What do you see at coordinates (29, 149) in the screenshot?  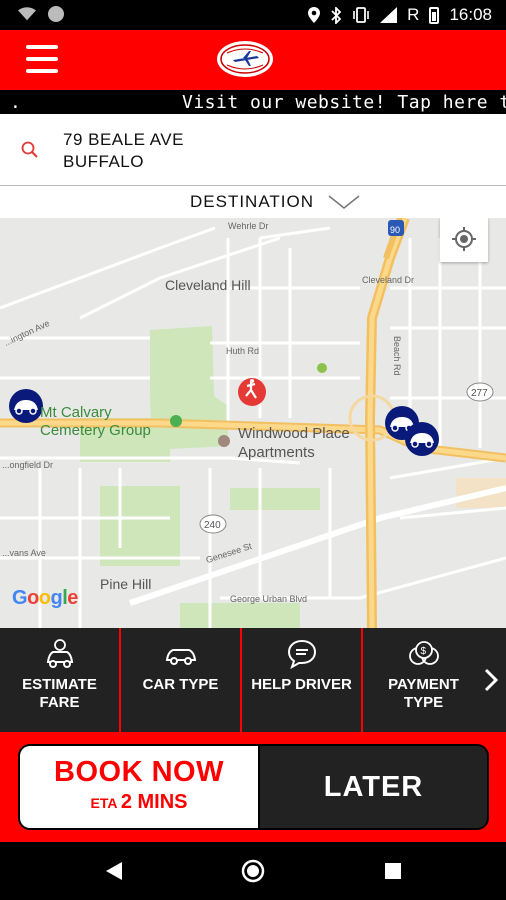 I see `search-icon` at bounding box center [29, 149].